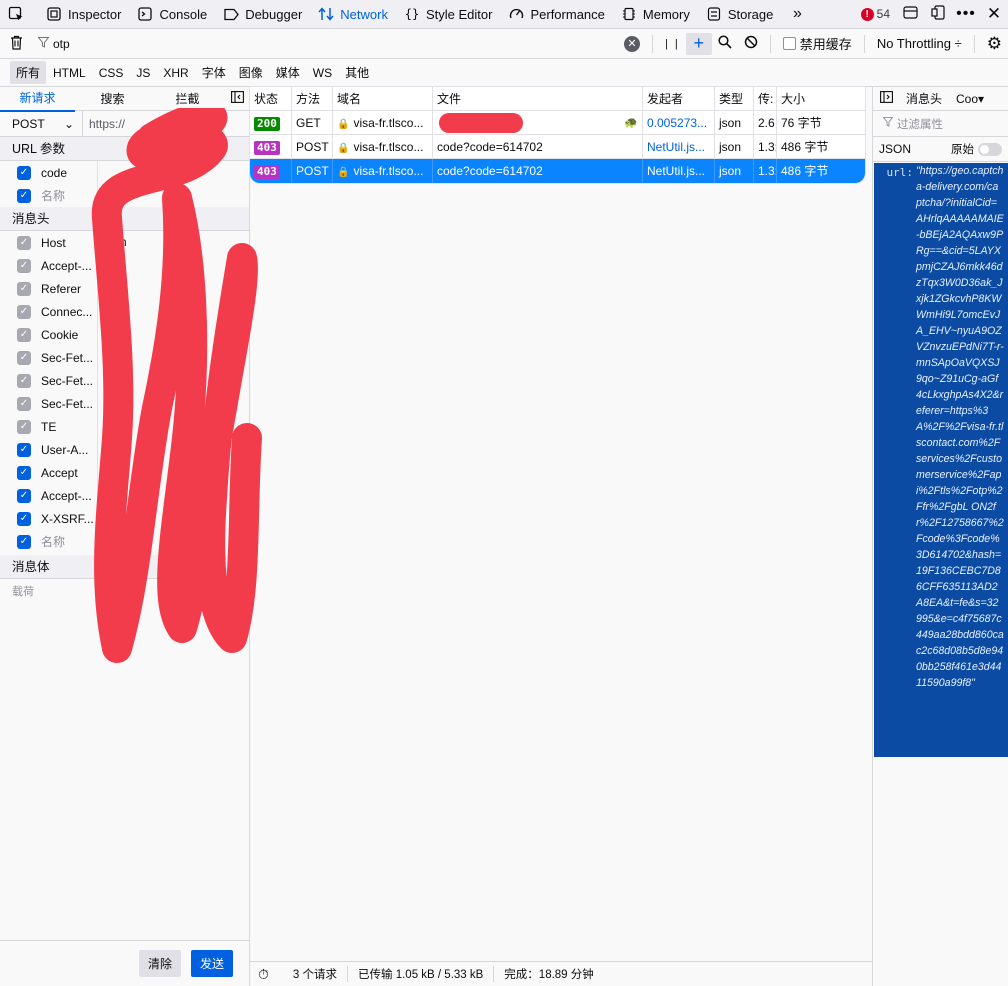 Image resolution: width=1008 pixels, height=986 pixels. I want to click on send-button: 发送, so click(211, 963).